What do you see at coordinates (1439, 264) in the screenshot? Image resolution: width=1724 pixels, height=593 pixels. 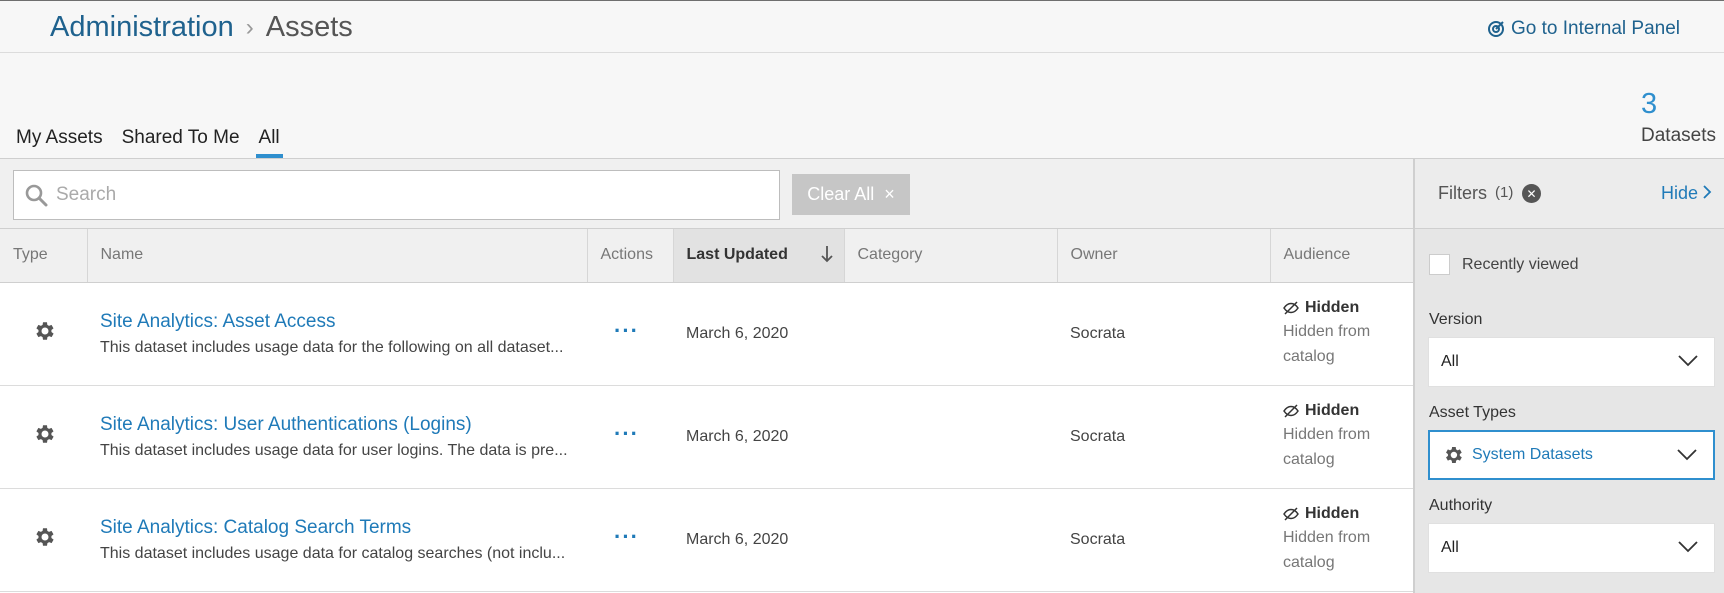 I see `recently-viewed-checkbox` at bounding box center [1439, 264].